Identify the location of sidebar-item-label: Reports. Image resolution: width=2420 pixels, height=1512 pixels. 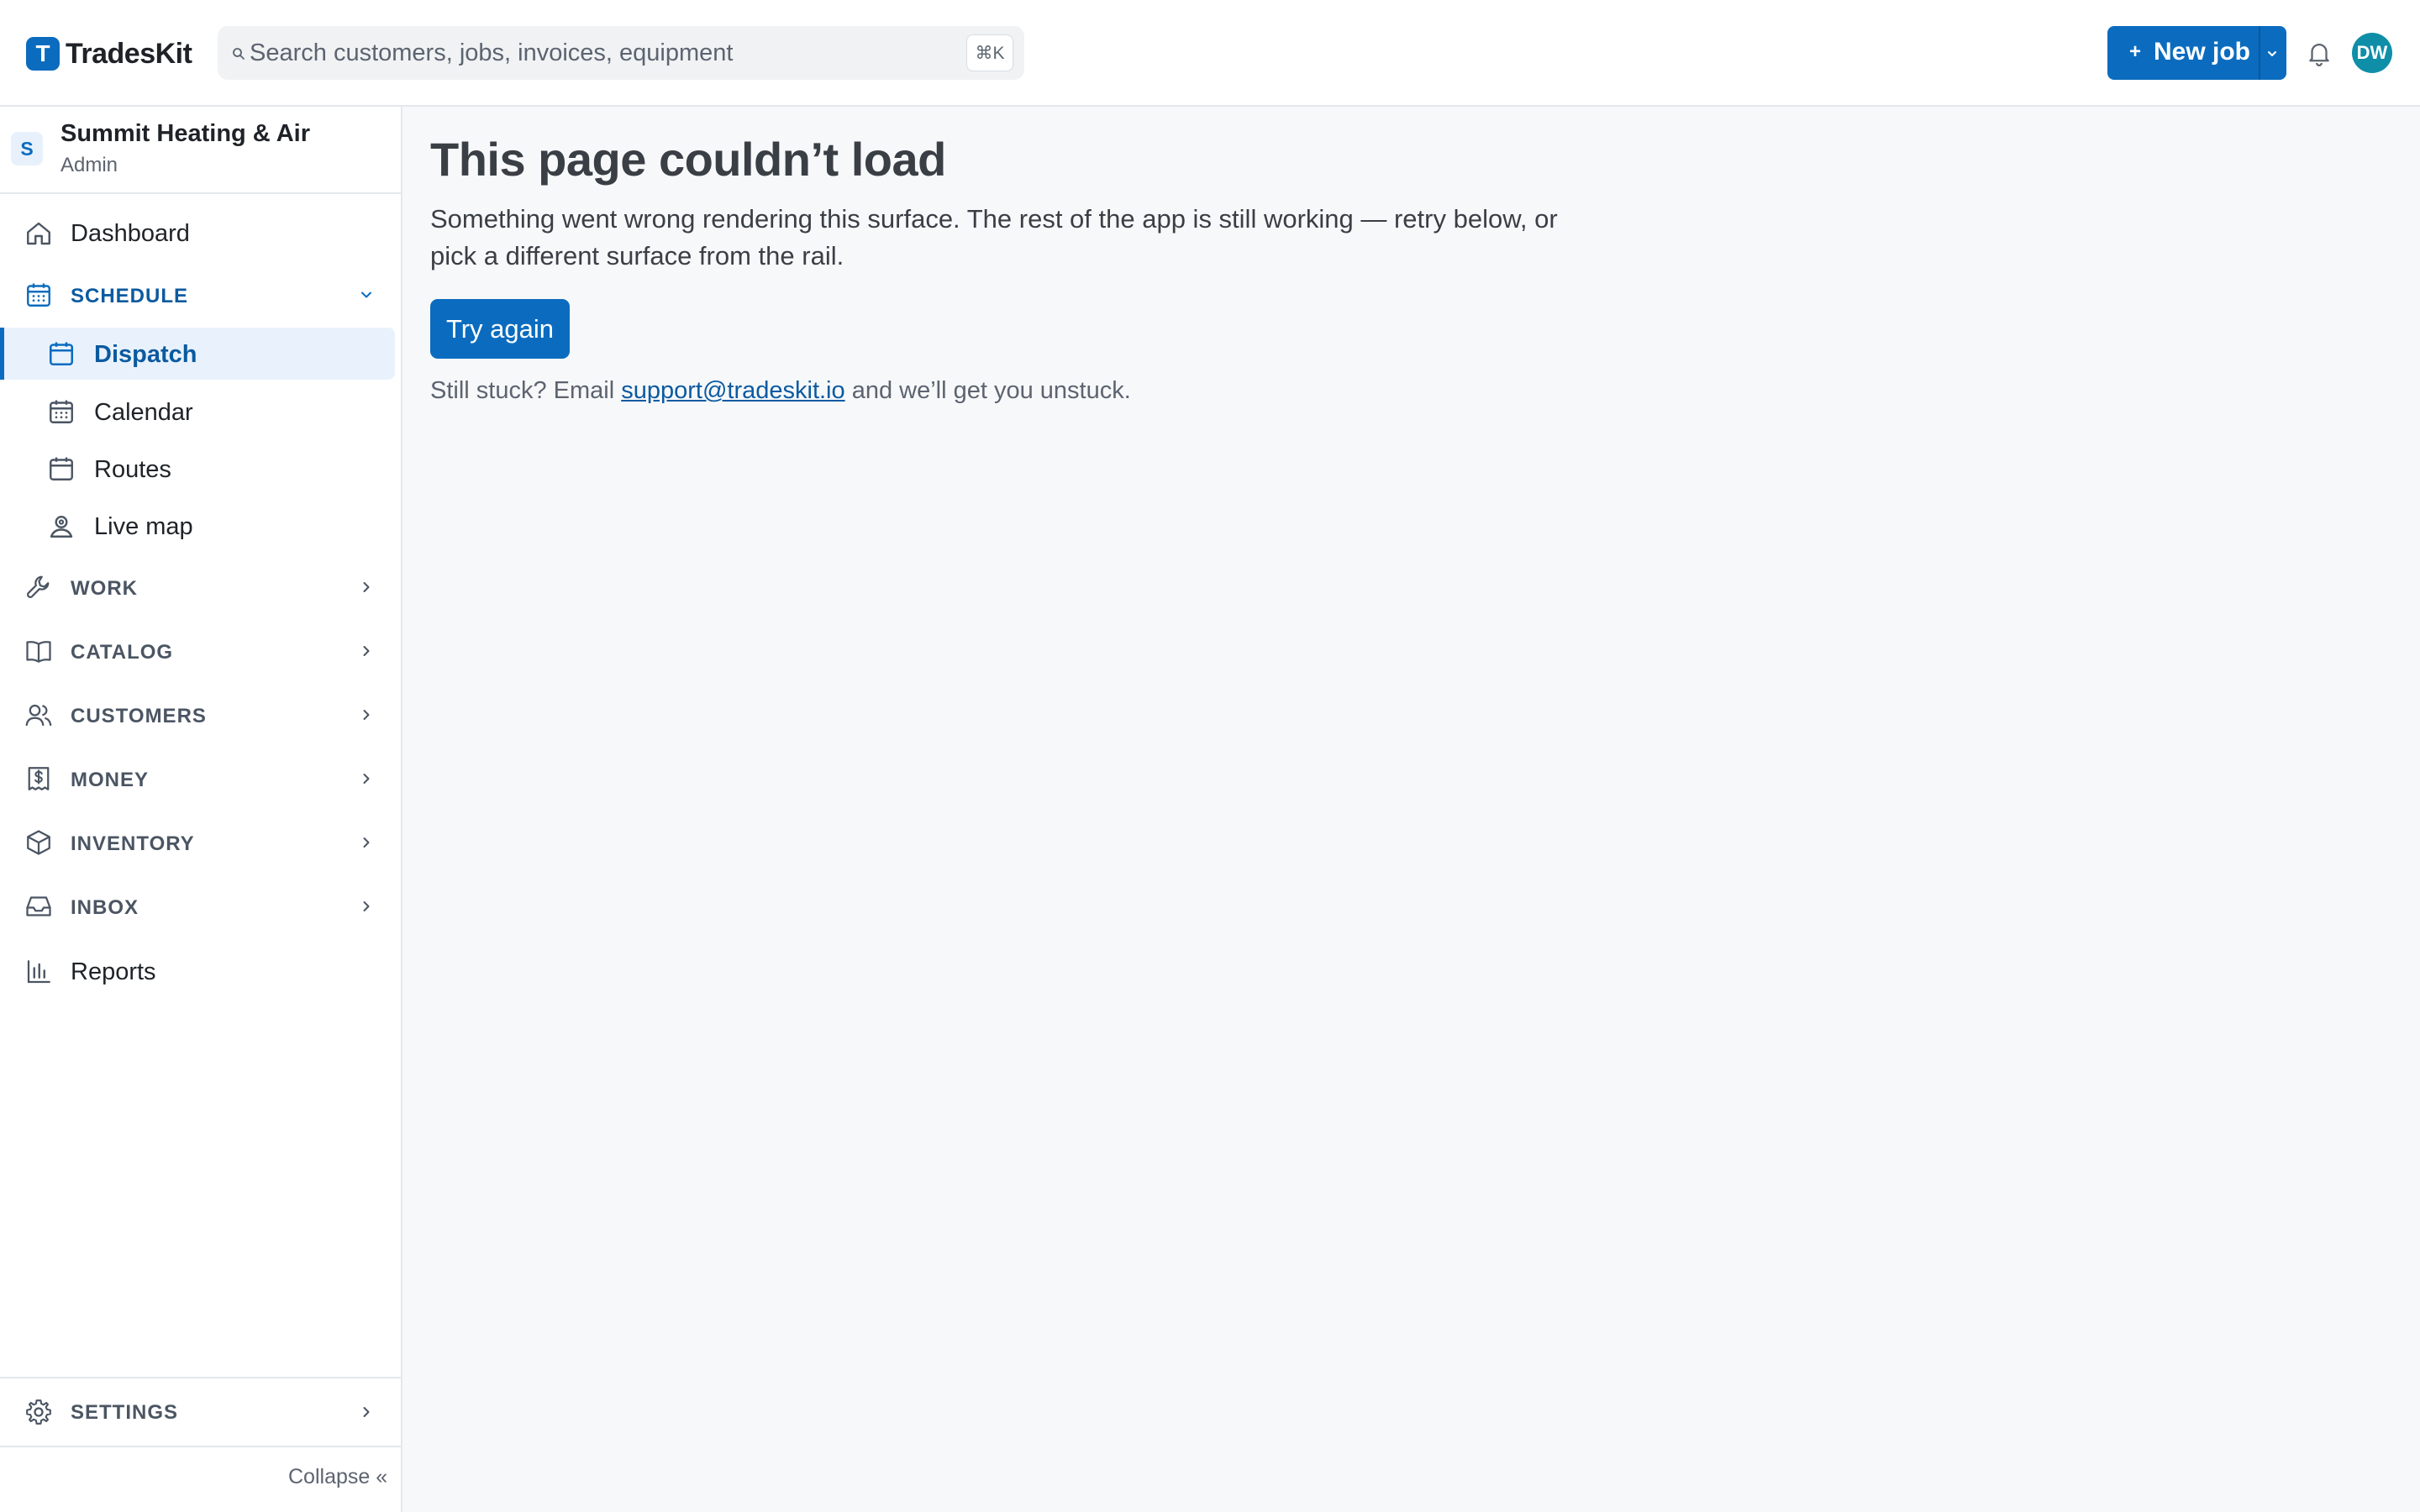
(113, 971).